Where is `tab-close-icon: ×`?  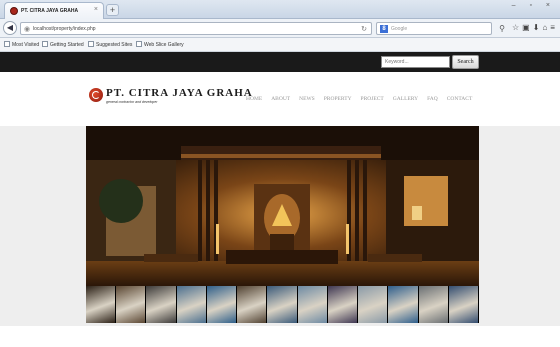 tab-close-icon: × is located at coordinates (96, 9).